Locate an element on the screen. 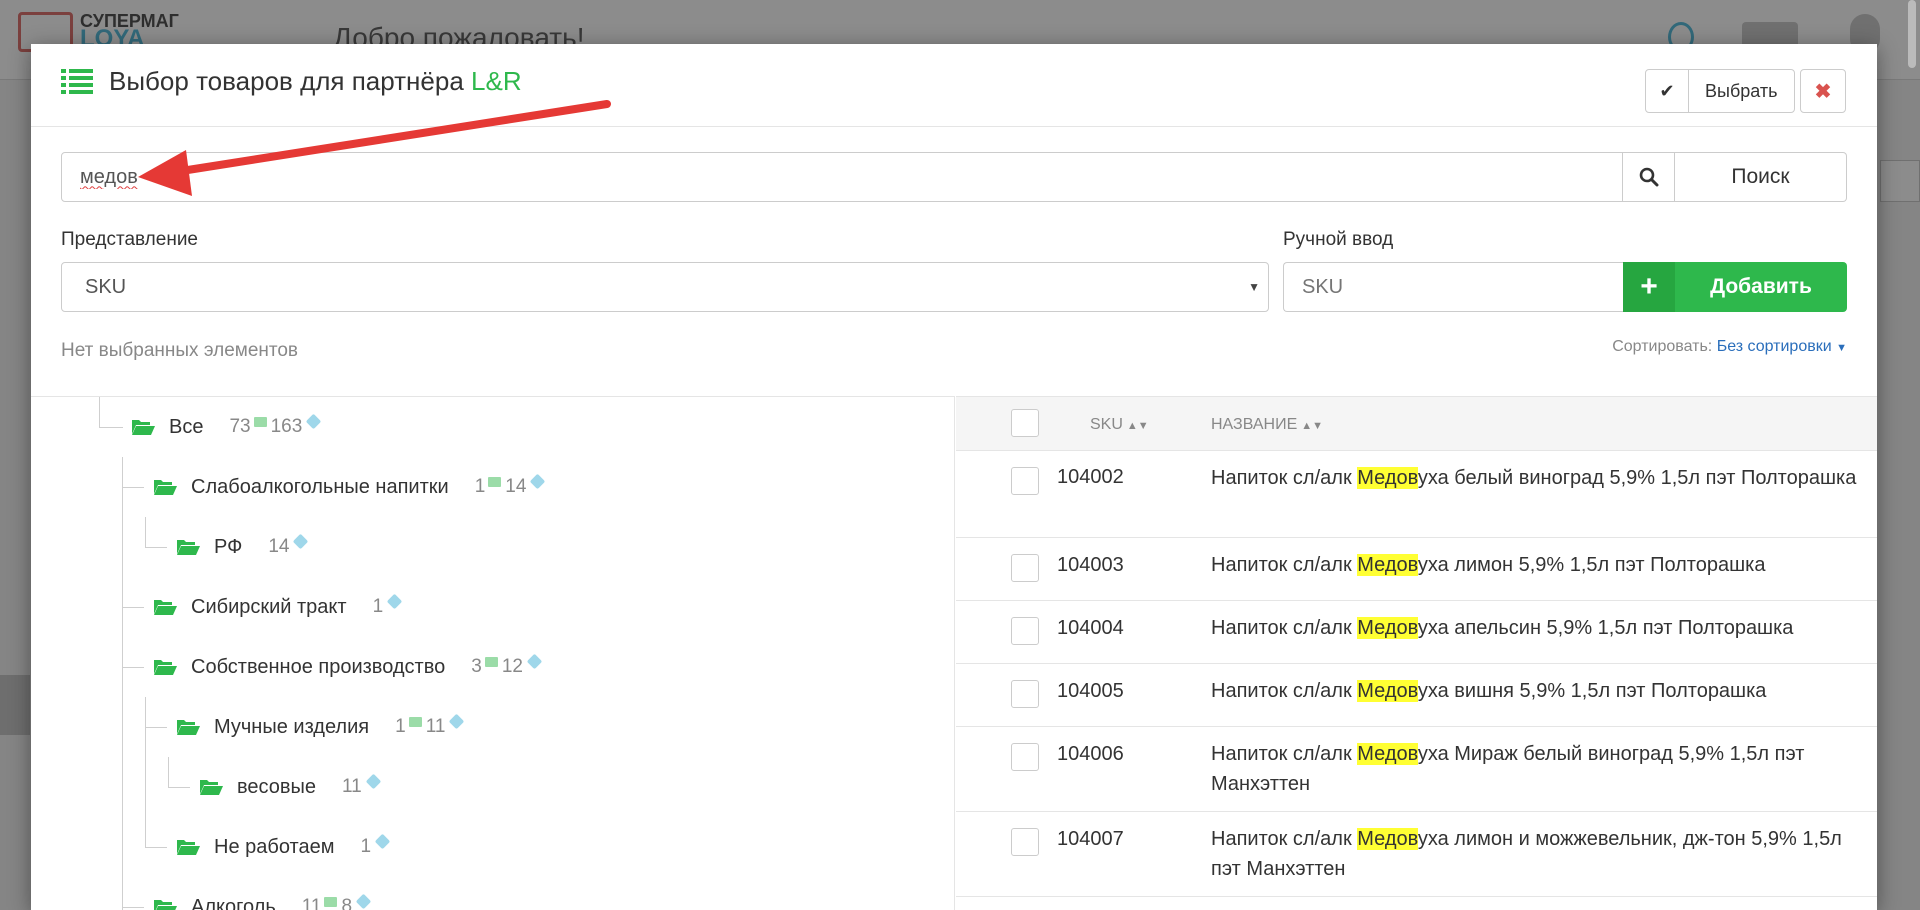  sort-dropdown: Без сортировки is located at coordinates (1774, 346).